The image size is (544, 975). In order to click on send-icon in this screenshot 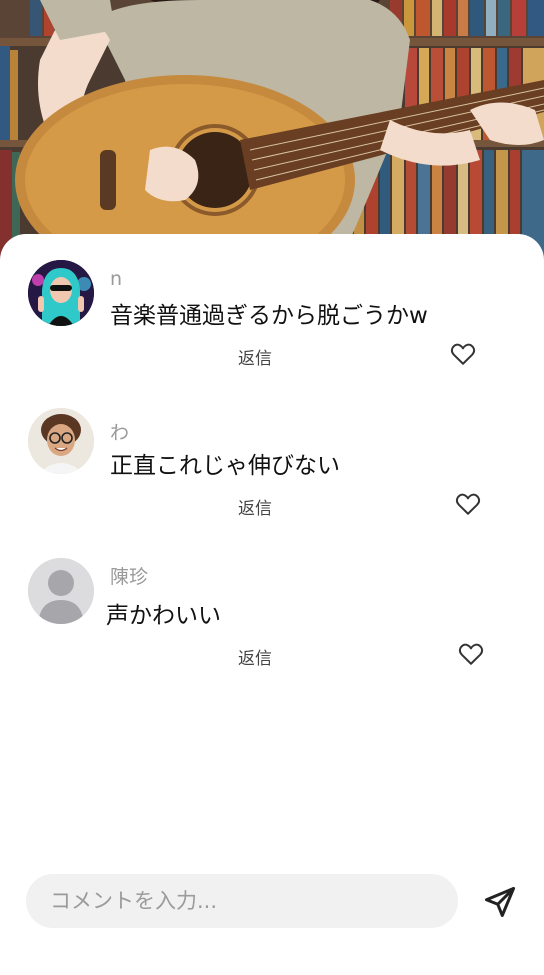, I will do `click(500, 902)`.